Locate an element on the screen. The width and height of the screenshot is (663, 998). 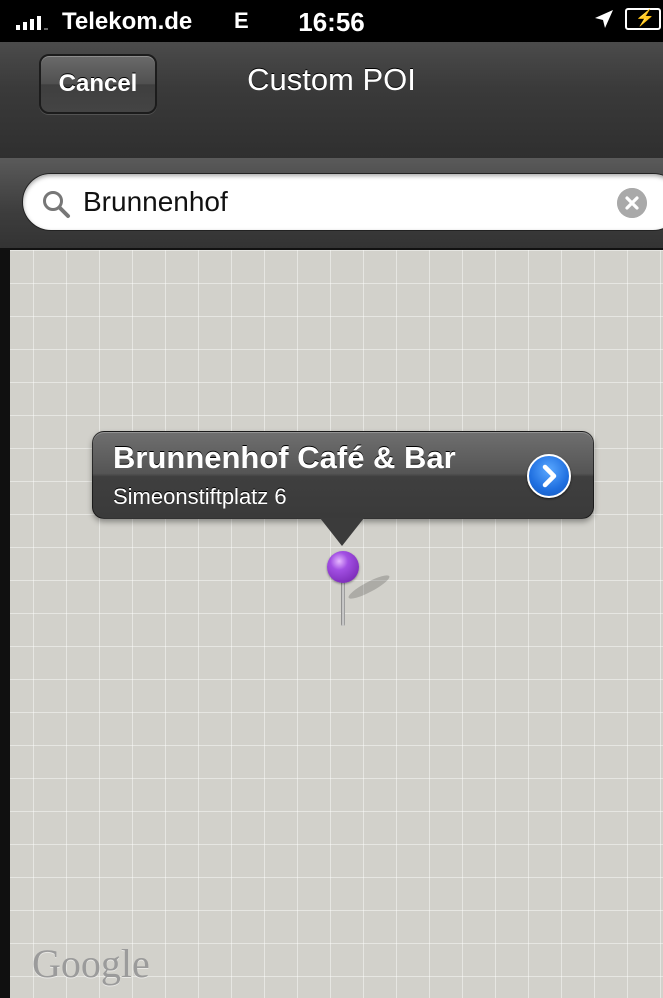
callout-subtitle: Simeonstiftplatz 6 is located at coordinates (200, 496).